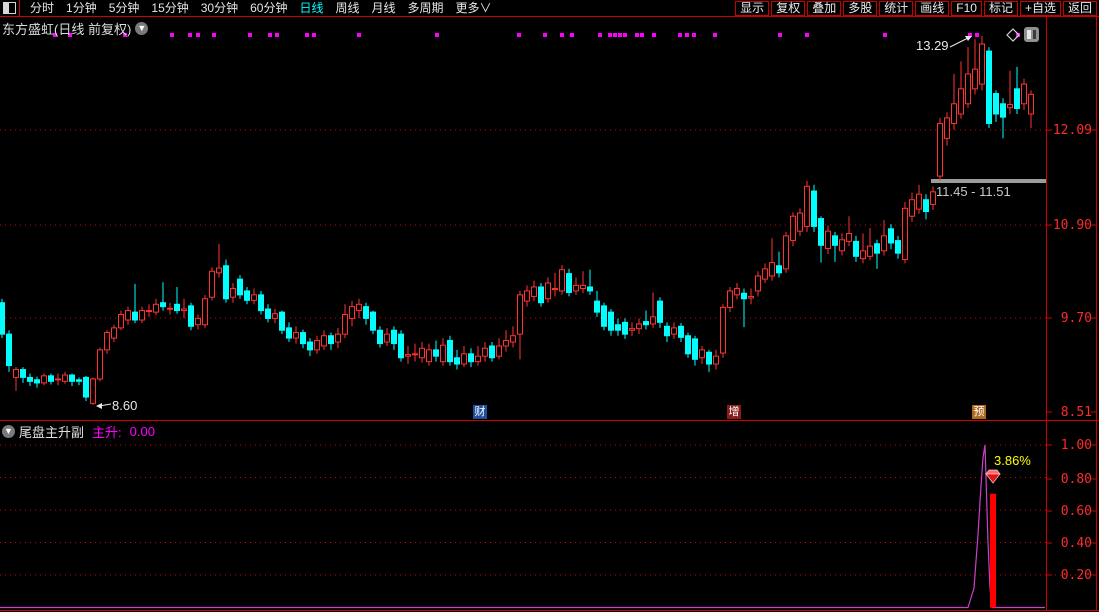 The height and width of the screenshot is (612, 1099). Describe the element at coordinates (1076, 543) in the screenshot. I see `sub-price-label-0.40: 0.40` at that location.